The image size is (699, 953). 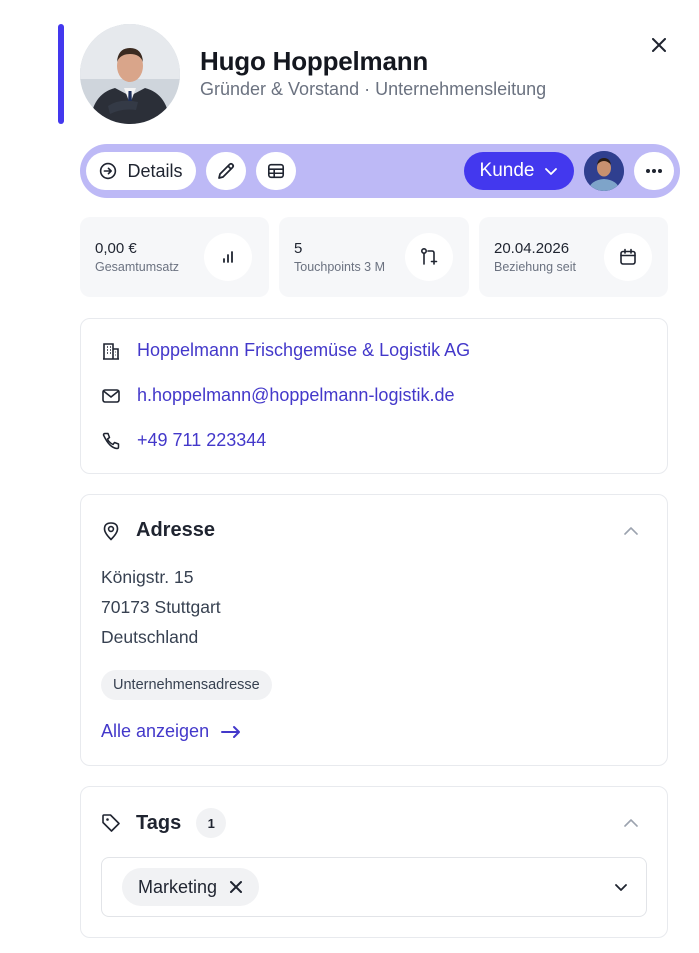 I want to click on calendar-icon, so click(x=628, y=257).